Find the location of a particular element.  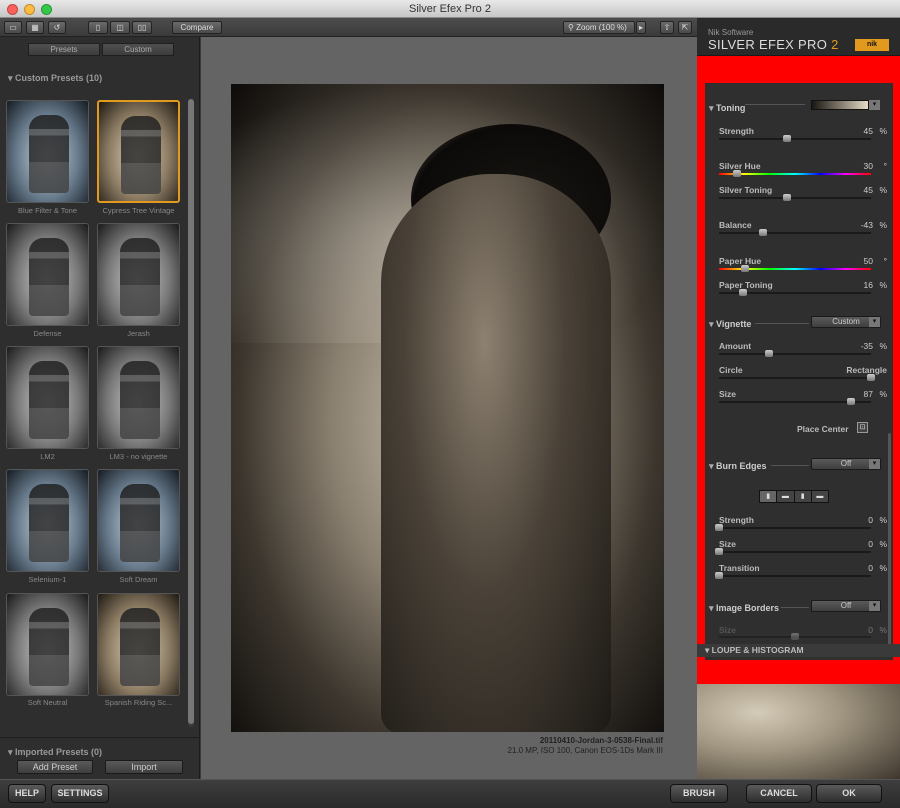

view-split-icon: ◫ is located at coordinates (120, 27).